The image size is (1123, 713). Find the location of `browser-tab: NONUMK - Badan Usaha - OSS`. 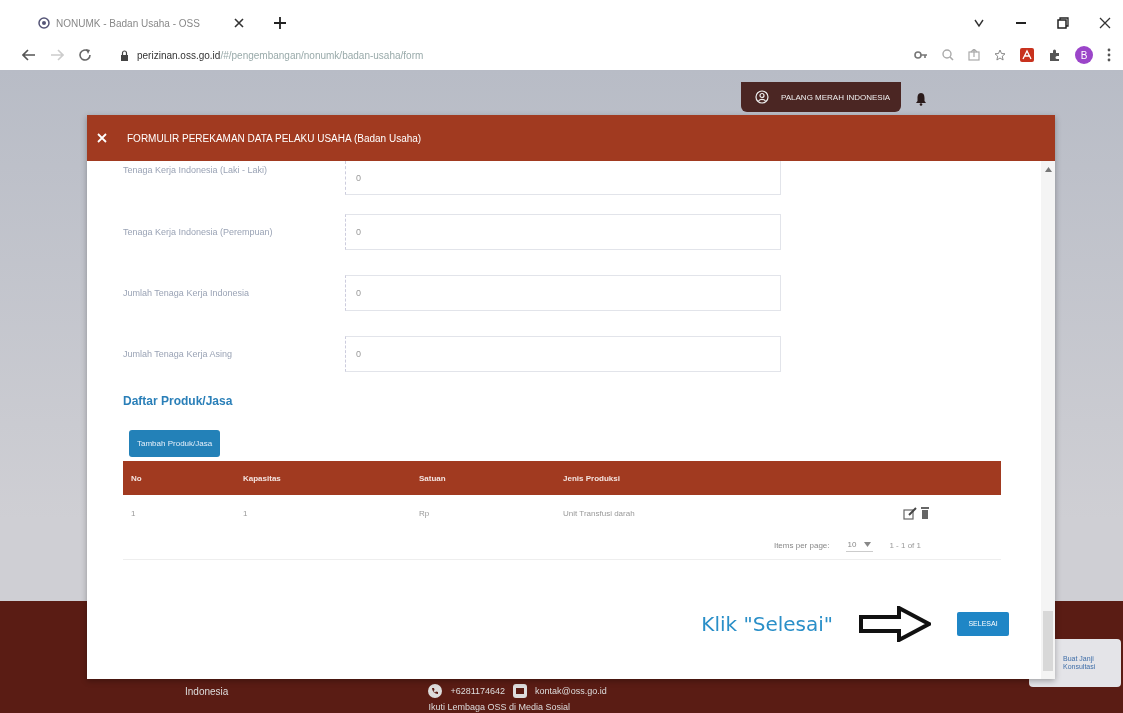

browser-tab: NONUMK - Badan Usaha - OSS is located at coordinates (134, 23).